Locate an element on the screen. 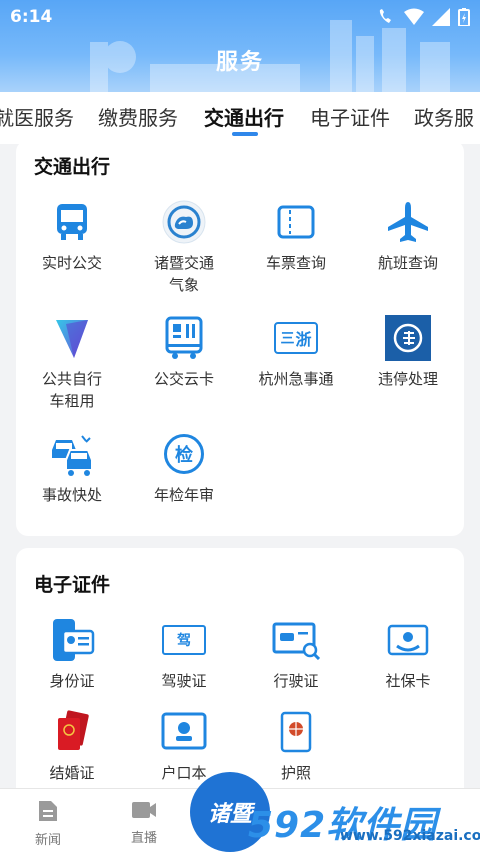 Image resolution: width=480 pixels, height=855 pixels. service-traffic-weather: 诸暨交通 气象 is located at coordinates (184, 247).